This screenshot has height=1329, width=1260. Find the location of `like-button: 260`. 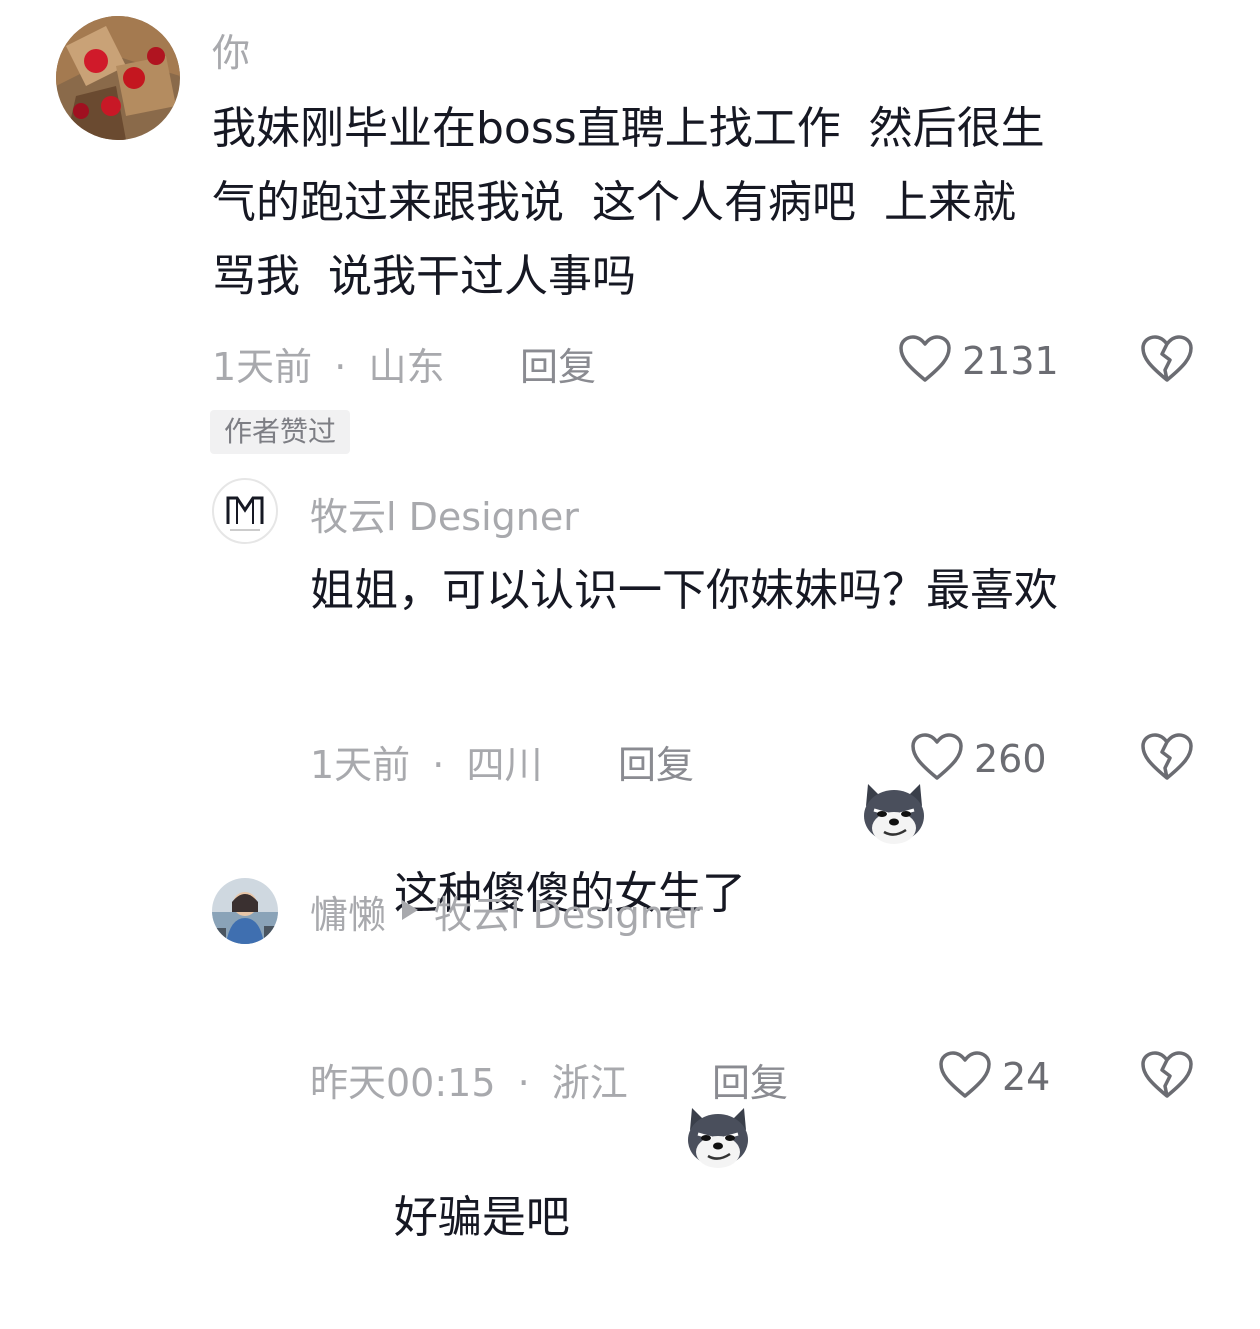

like-button: 260 is located at coordinates (978, 759).